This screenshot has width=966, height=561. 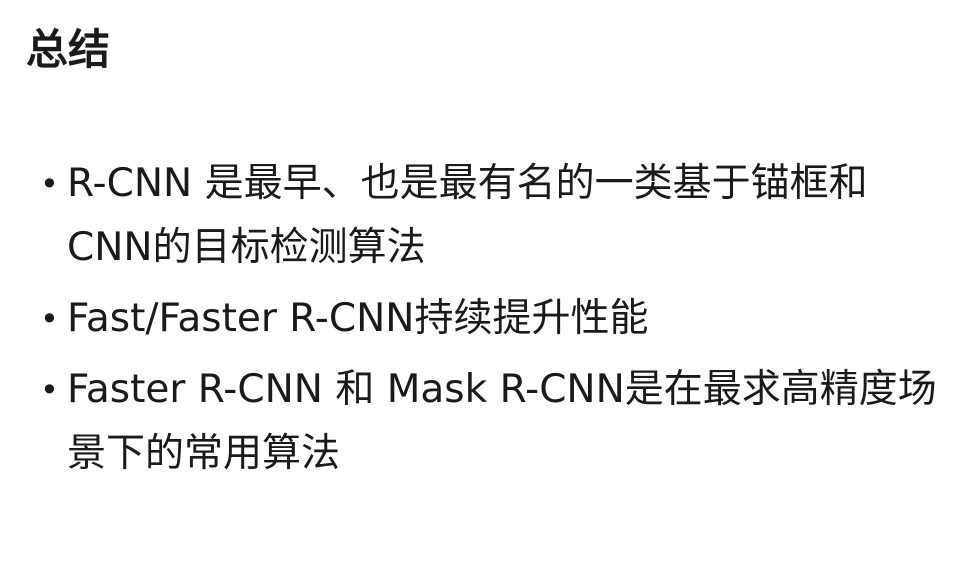 I want to click on bullet-item-fast-faster-rcnn: • Fast/Faster R-CNN持续提升性能, so click(x=495, y=319).